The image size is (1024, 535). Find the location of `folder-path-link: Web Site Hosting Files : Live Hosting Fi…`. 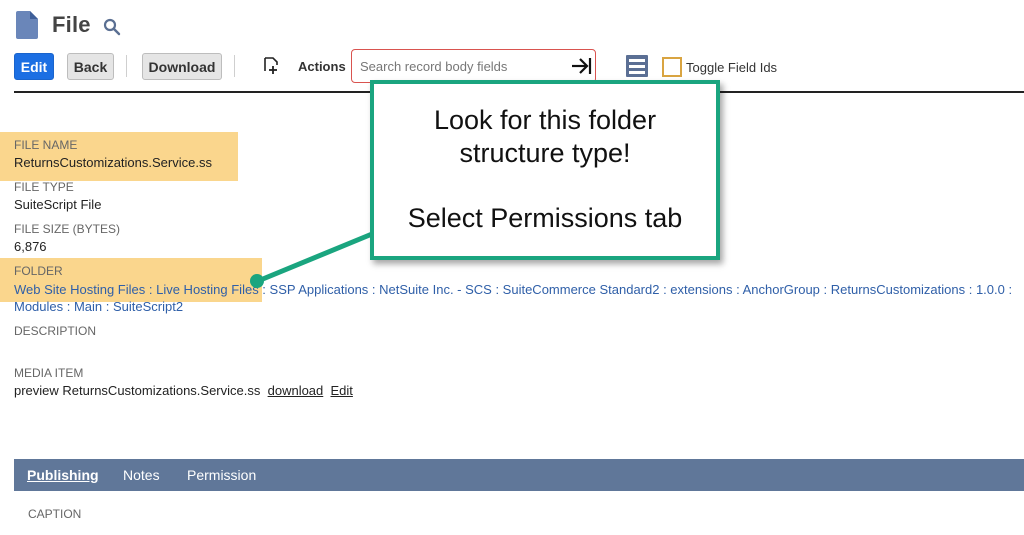

folder-path-link: Web Site Hosting Files : Live Hosting Fi… is located at coordinates (513, 289).